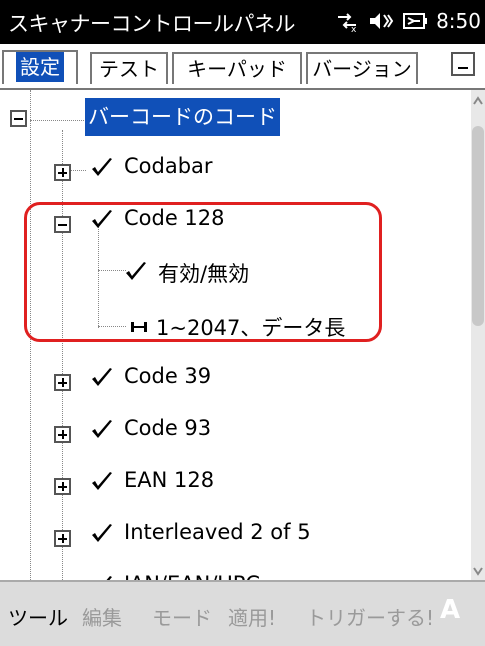 This screenshot has height=646, width=485. Describe the element at coordinates (478, 570) in the screenshot. I see `scroll-down-icon` at that location.